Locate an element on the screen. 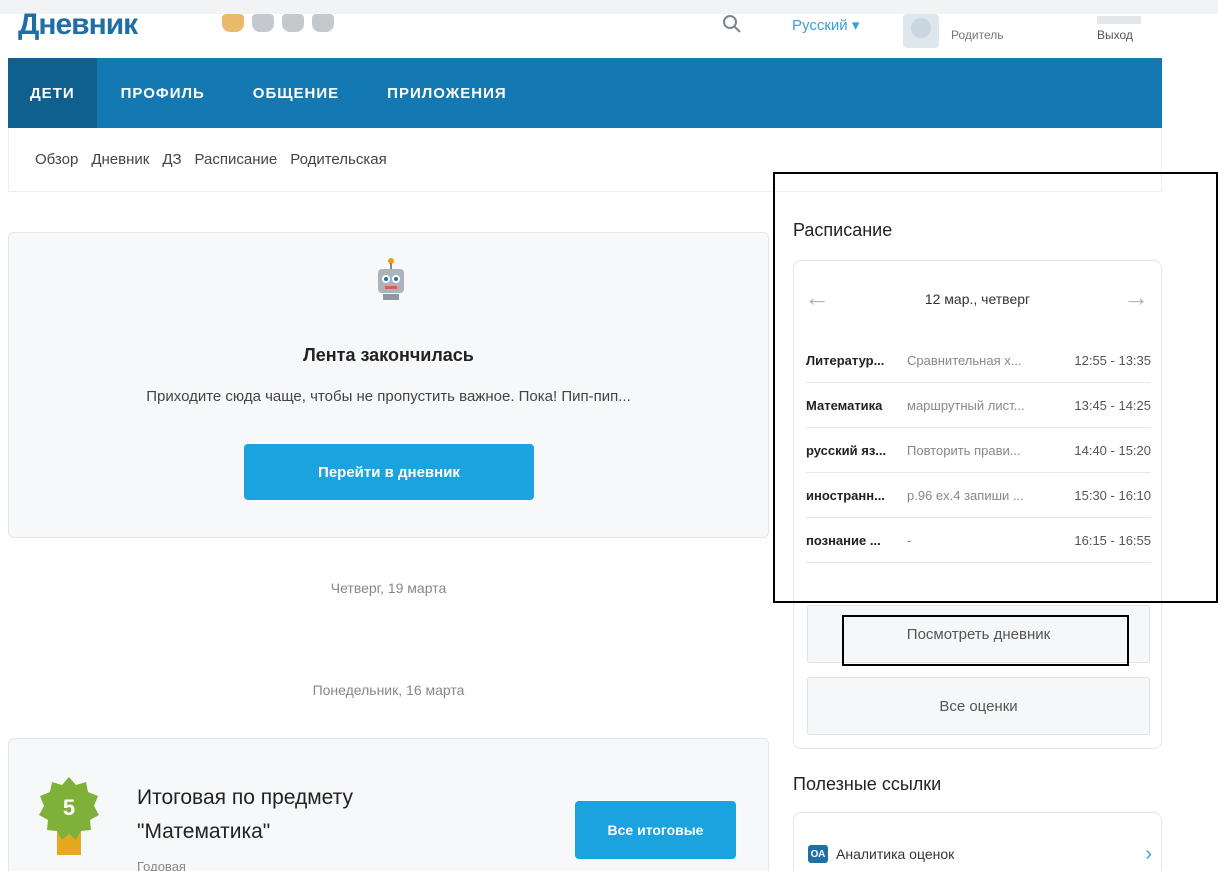 Image resolution: width=1218 pixels, height=871 pixels. award-icon is located at coordinates (233, 23).